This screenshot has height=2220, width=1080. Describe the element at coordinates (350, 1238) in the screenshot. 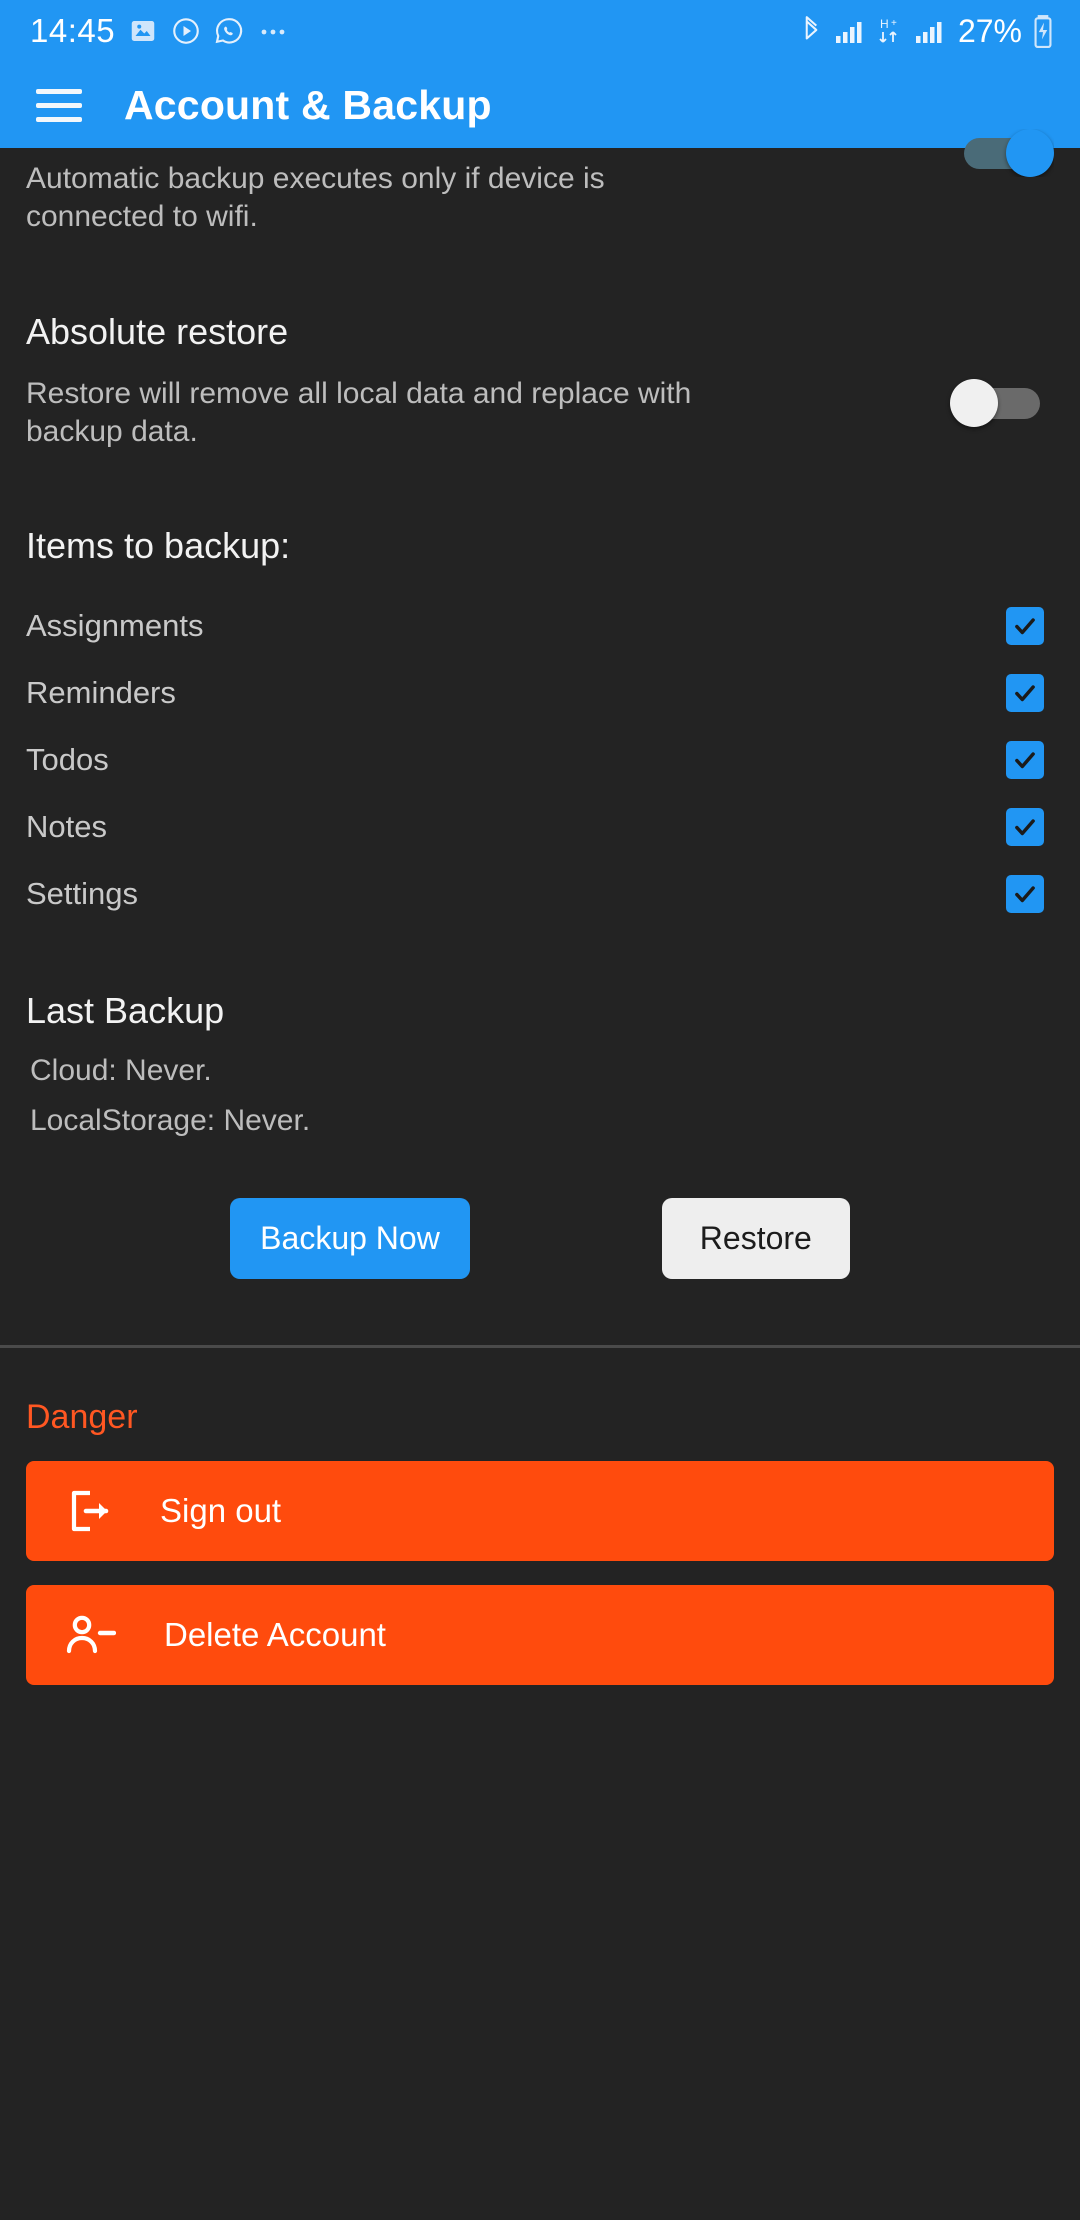

I see `backup-now-button: Backup Now` at that location.